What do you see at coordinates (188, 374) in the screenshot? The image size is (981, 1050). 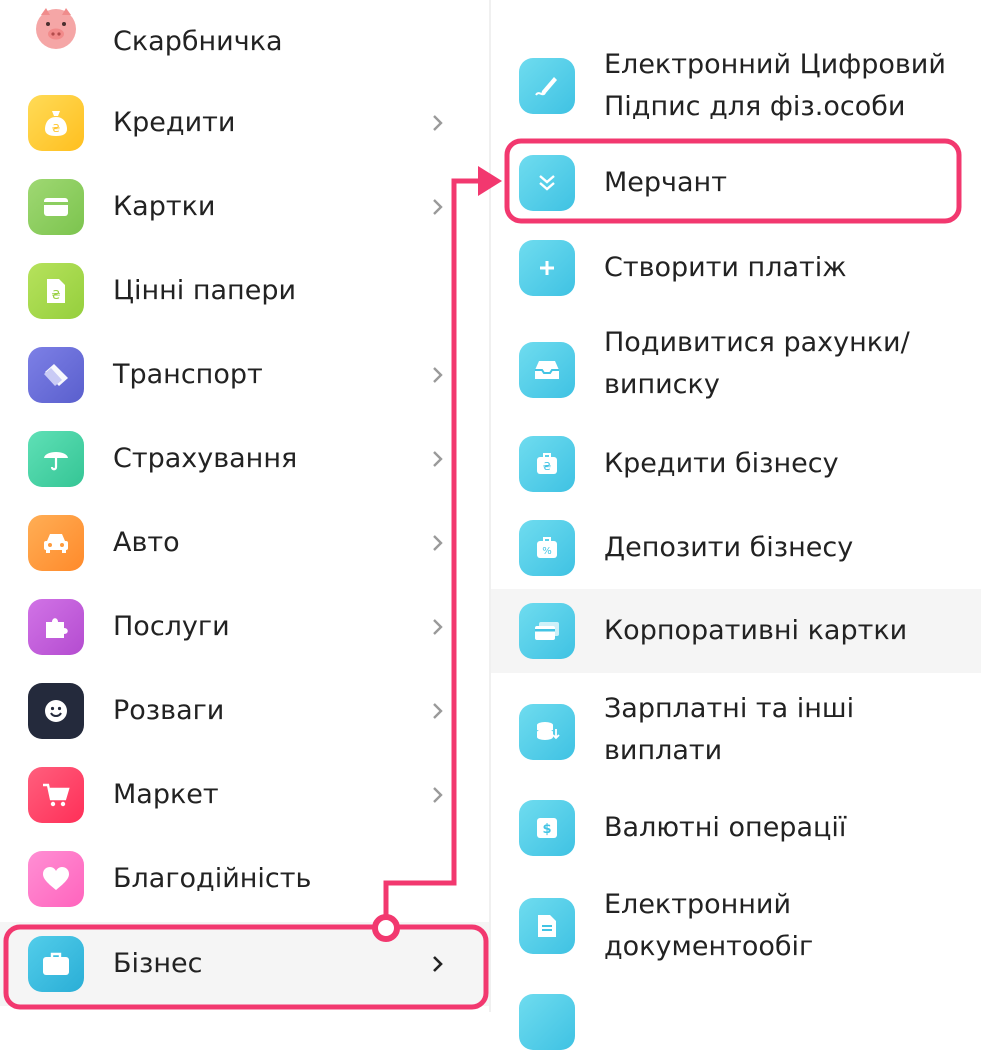 I see `menu-item-label: Транспорт` at bounding box center [188, 374].